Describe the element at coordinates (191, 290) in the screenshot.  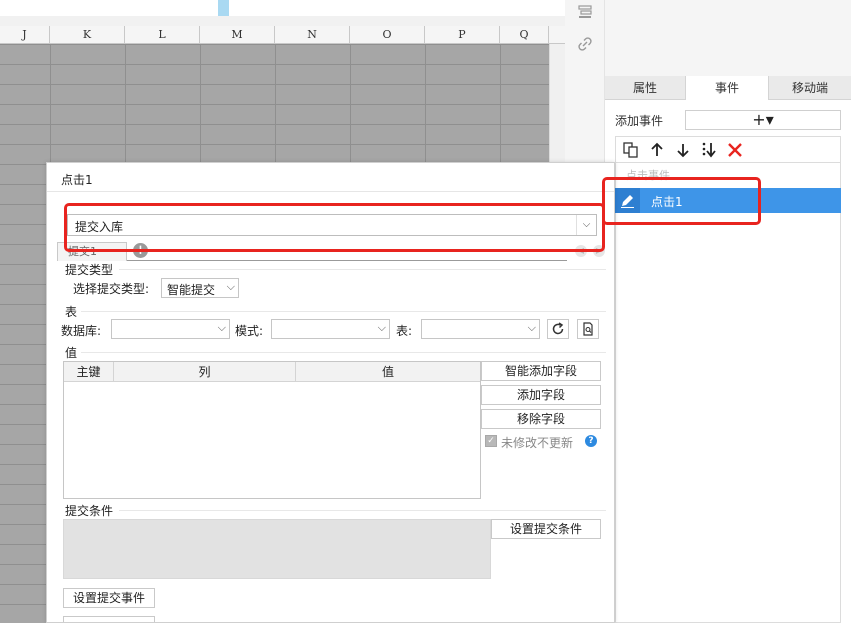
I see `submit-type-value: 智能提交` at that location.